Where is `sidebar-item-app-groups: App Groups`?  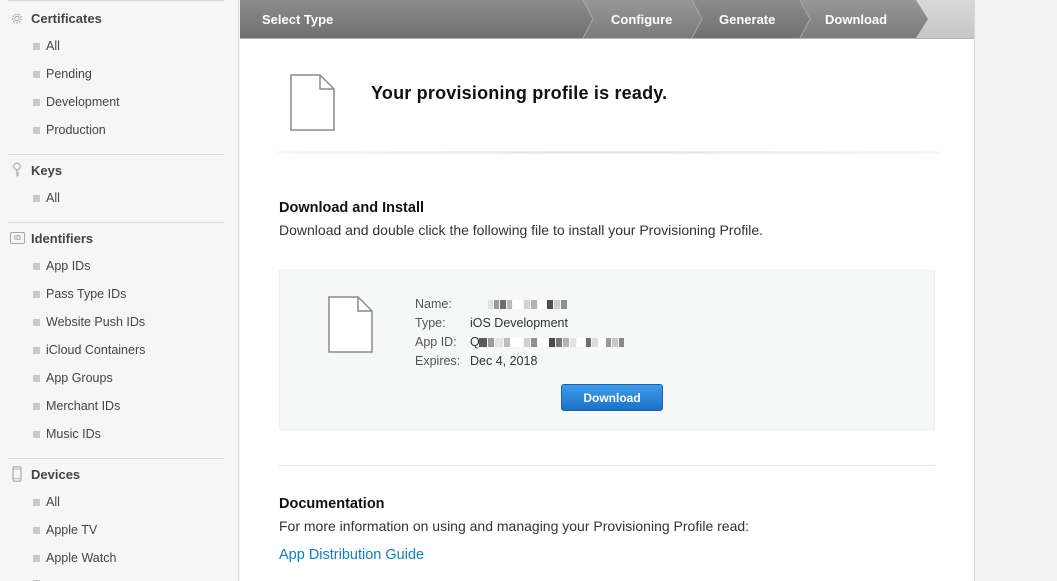 sidebar-item-app-groups: App Groups is located at coordinates (73, 378).